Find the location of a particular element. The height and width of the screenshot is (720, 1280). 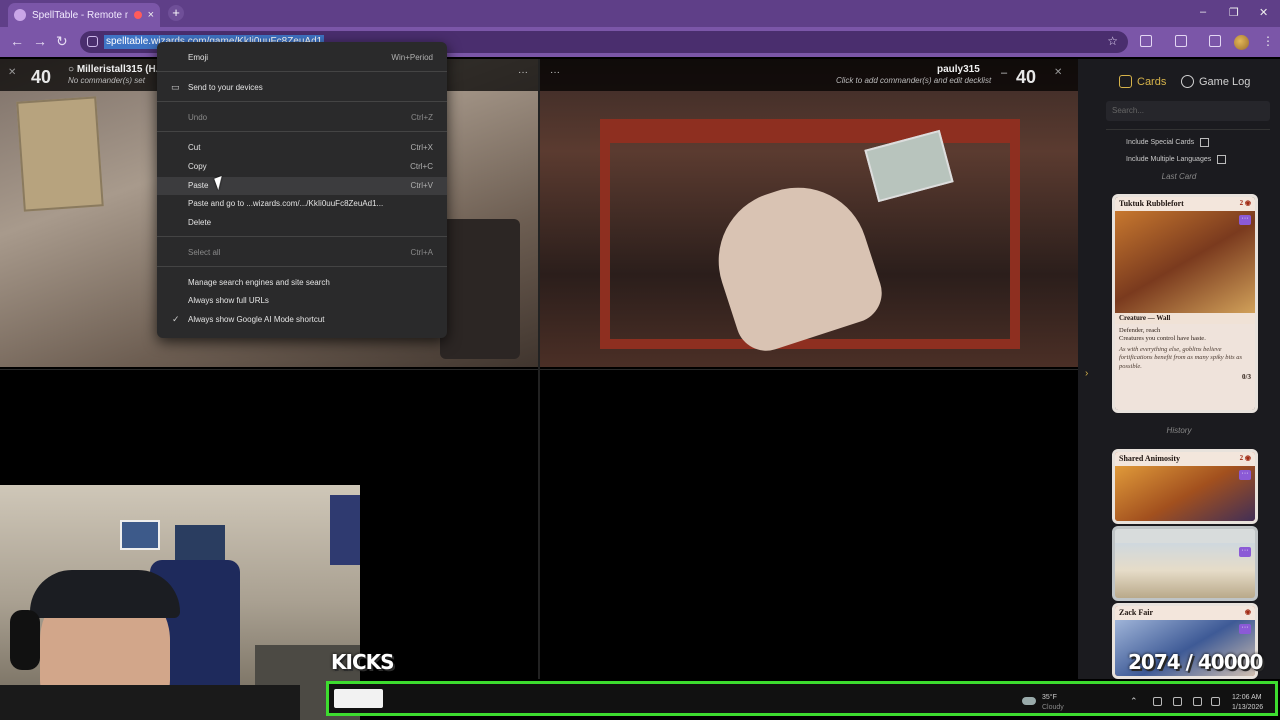

forward-button: → is located at coordinates (40, 41).